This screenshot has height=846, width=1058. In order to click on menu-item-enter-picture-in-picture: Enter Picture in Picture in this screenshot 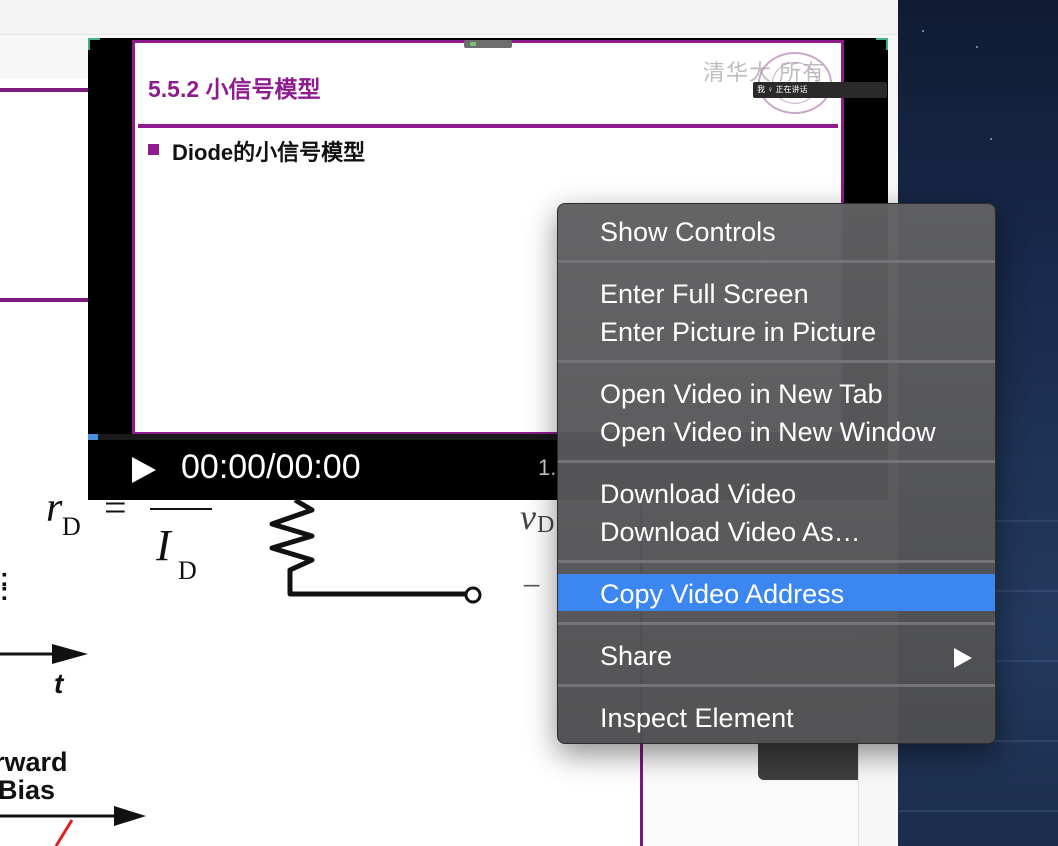, I will do `click(776, 330)`.